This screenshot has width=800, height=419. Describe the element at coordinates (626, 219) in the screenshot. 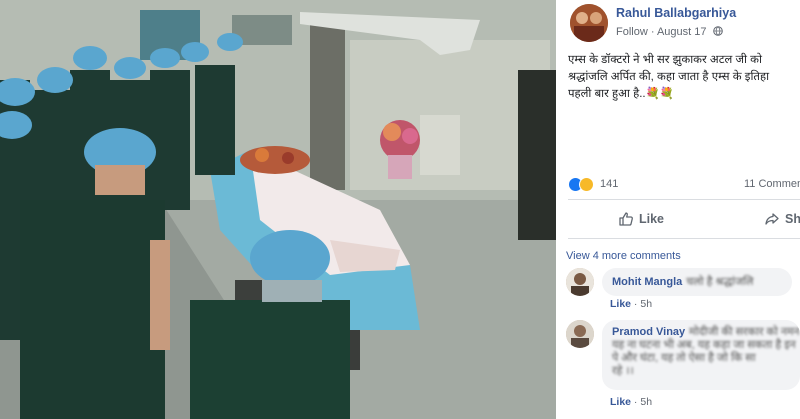

I see `thumbs-up-icon` at that location.